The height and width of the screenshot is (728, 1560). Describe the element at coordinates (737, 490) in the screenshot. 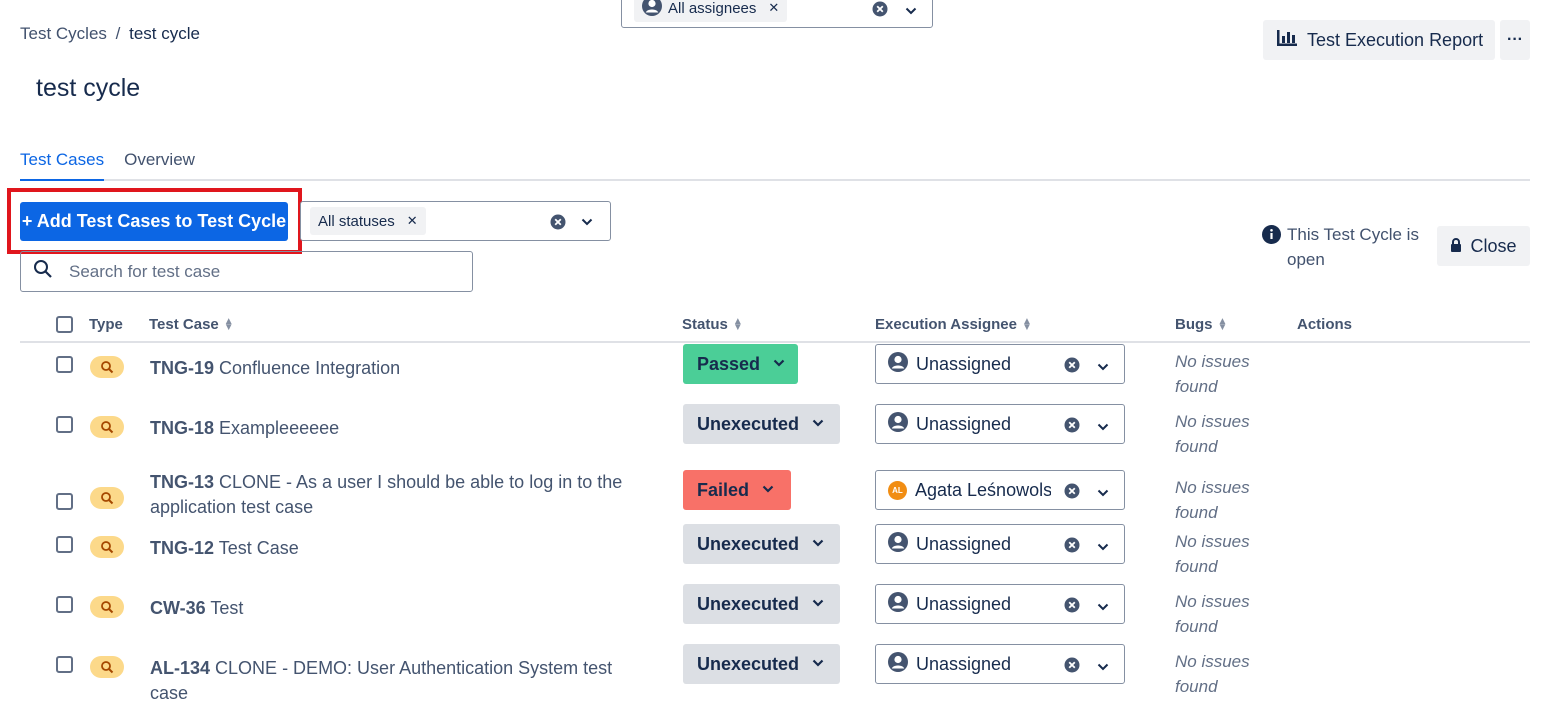

I see `status-dropdown: Failed` at that location.